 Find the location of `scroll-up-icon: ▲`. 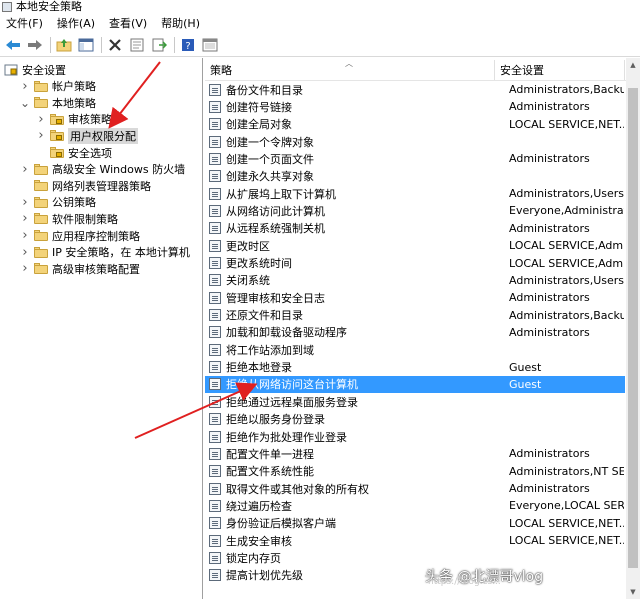

scroll-up-icon: ▲ is located at coordinates (633, 65).